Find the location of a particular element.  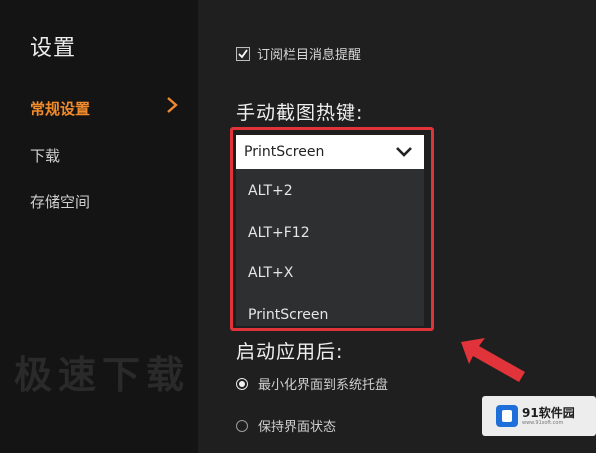

check-icon is located at coordinates (243, 53).